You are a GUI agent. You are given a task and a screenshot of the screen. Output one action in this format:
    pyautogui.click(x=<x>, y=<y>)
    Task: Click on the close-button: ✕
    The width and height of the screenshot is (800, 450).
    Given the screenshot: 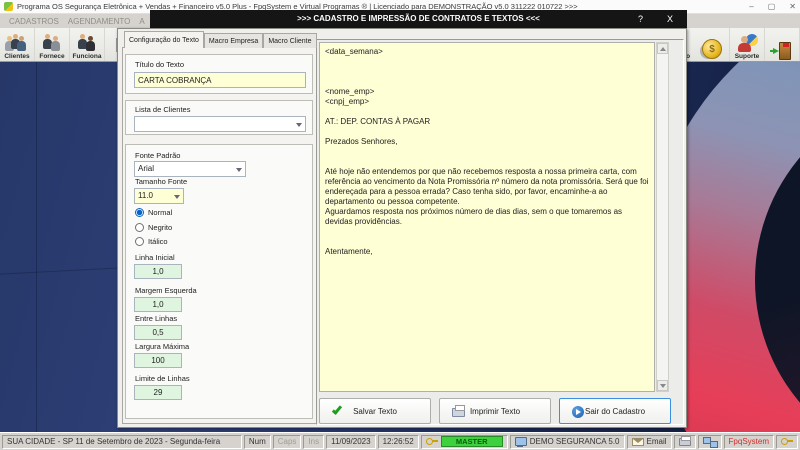 What is the action you would take?
    pyautogui.click(x=792, y=7)
    